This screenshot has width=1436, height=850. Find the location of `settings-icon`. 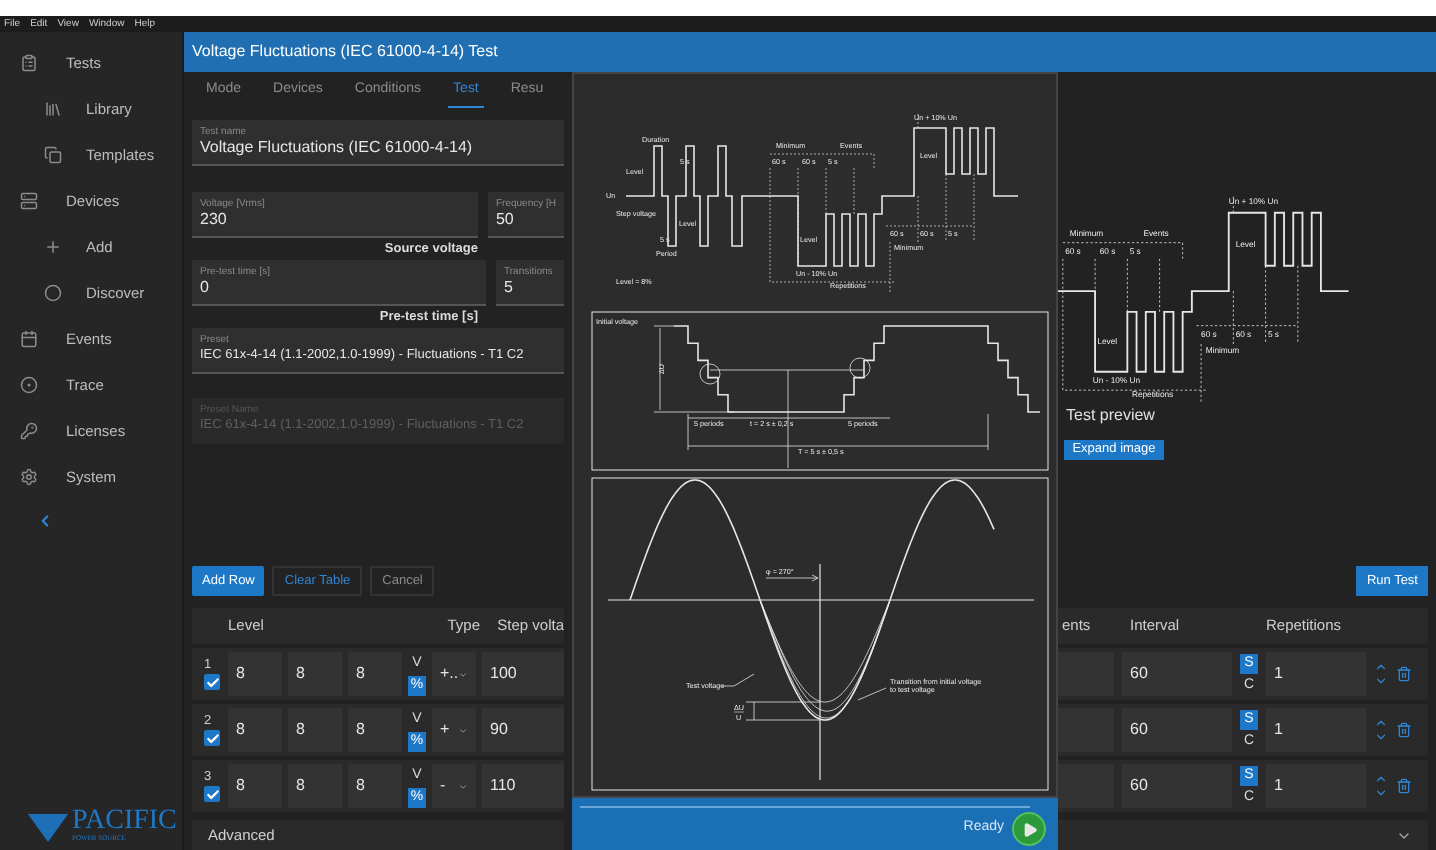

settings-icon is located at coordinates (29, 477).